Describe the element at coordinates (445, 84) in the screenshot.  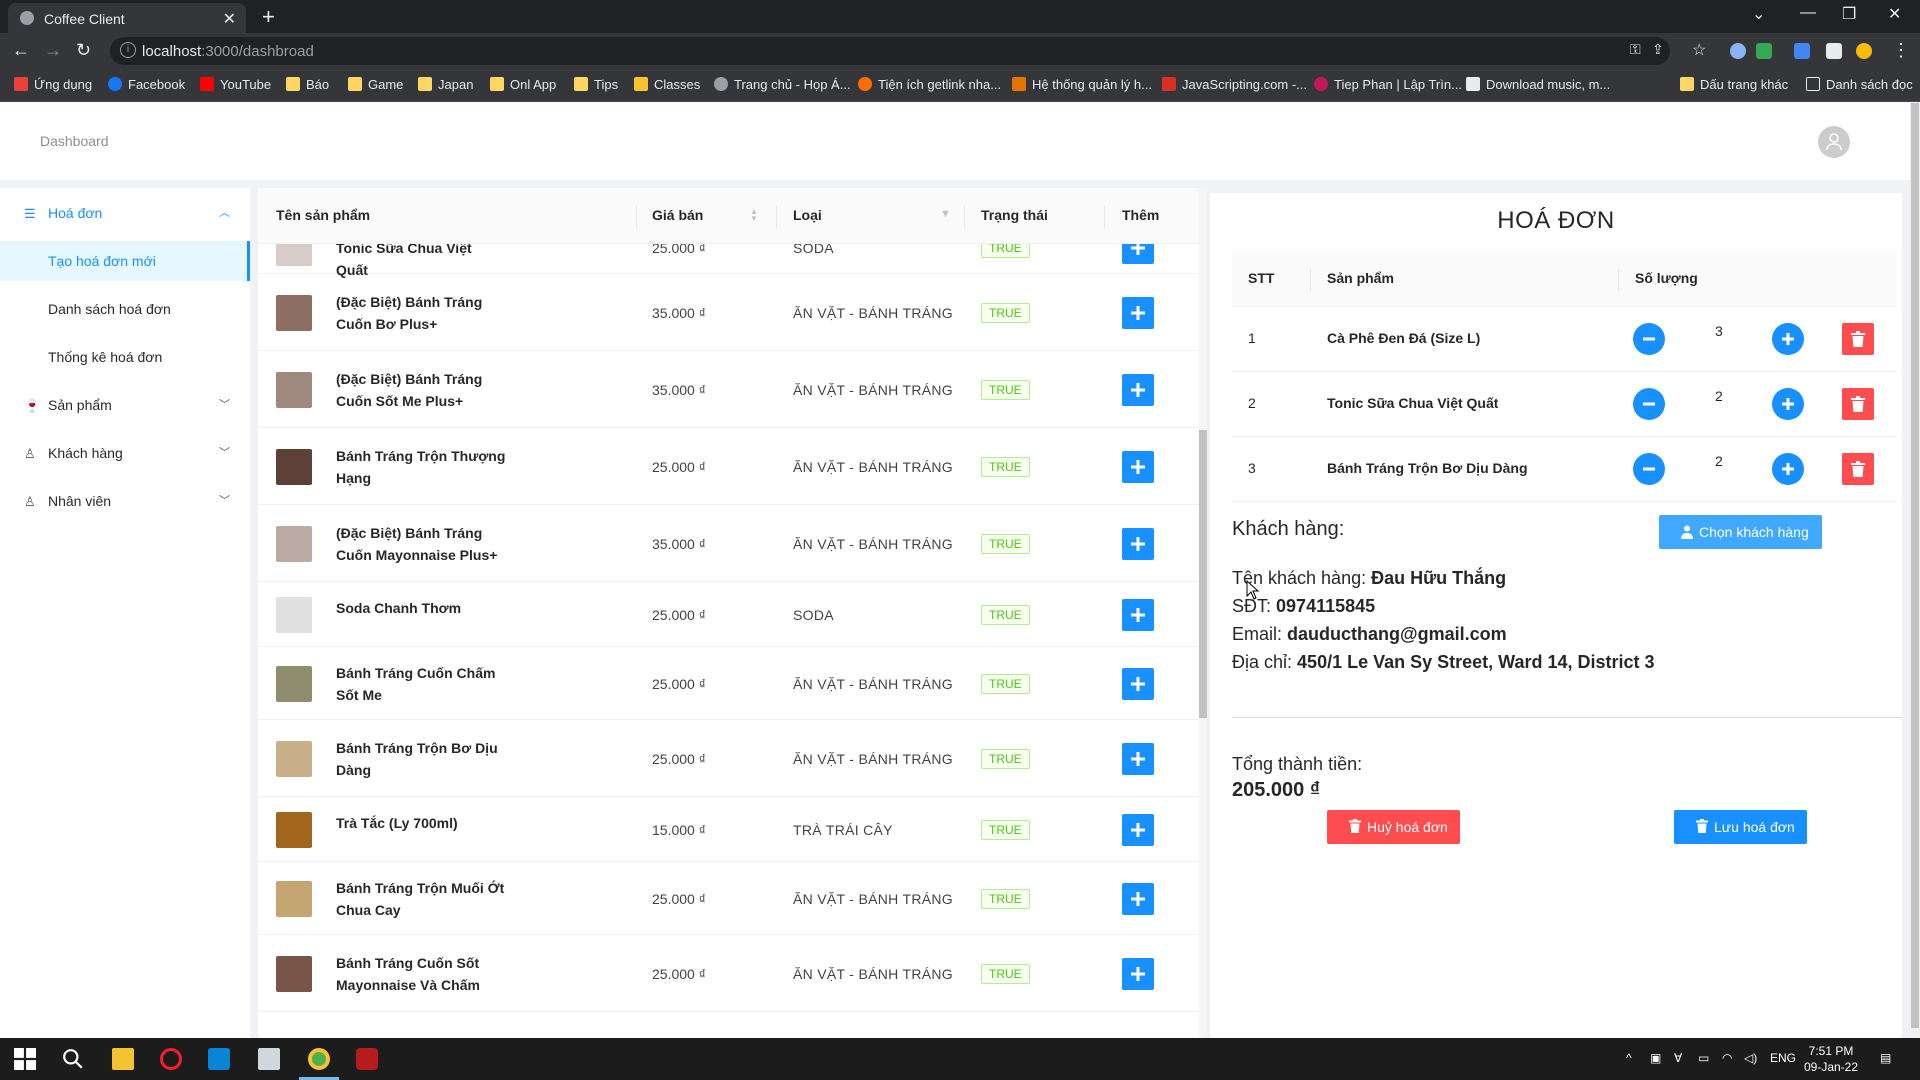
I see `bookmark-japan: Japan` at that location.